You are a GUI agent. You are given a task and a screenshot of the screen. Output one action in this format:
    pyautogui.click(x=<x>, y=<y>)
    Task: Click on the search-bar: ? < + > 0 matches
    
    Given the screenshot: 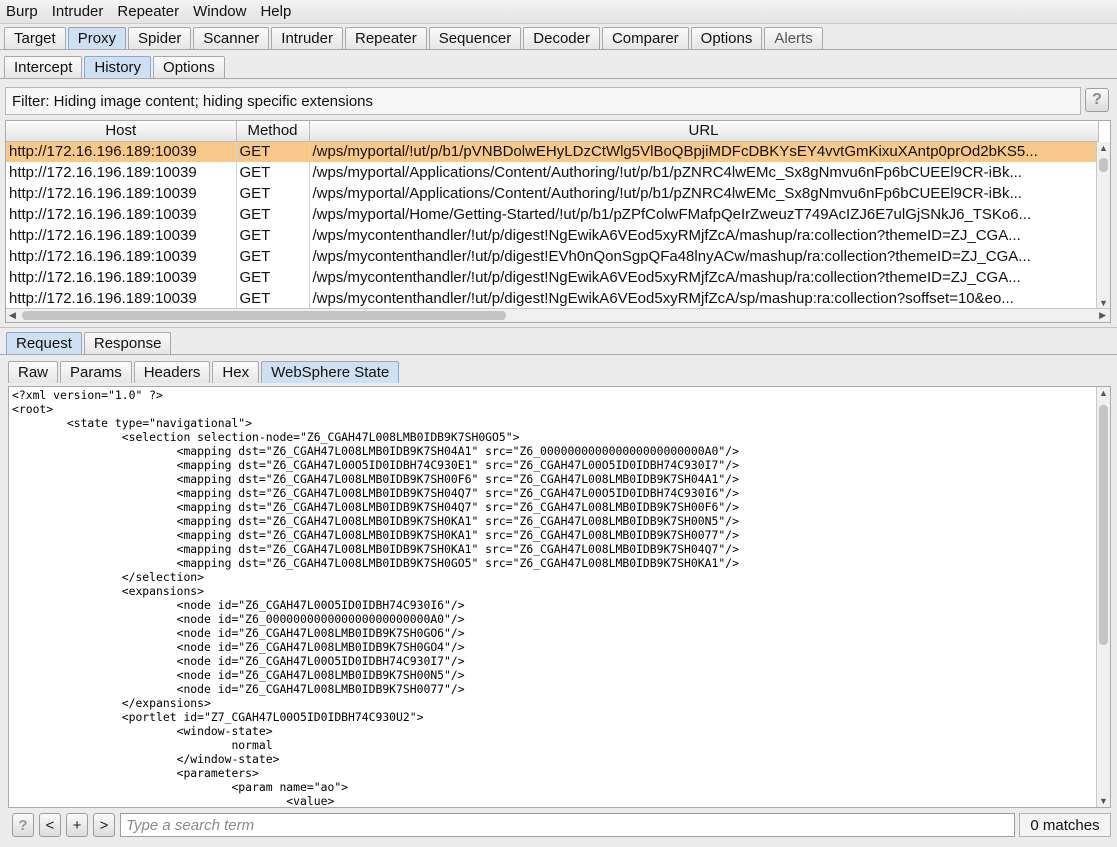 What is the action you would take?
    pyautogui.click(x=558, y=826)
    